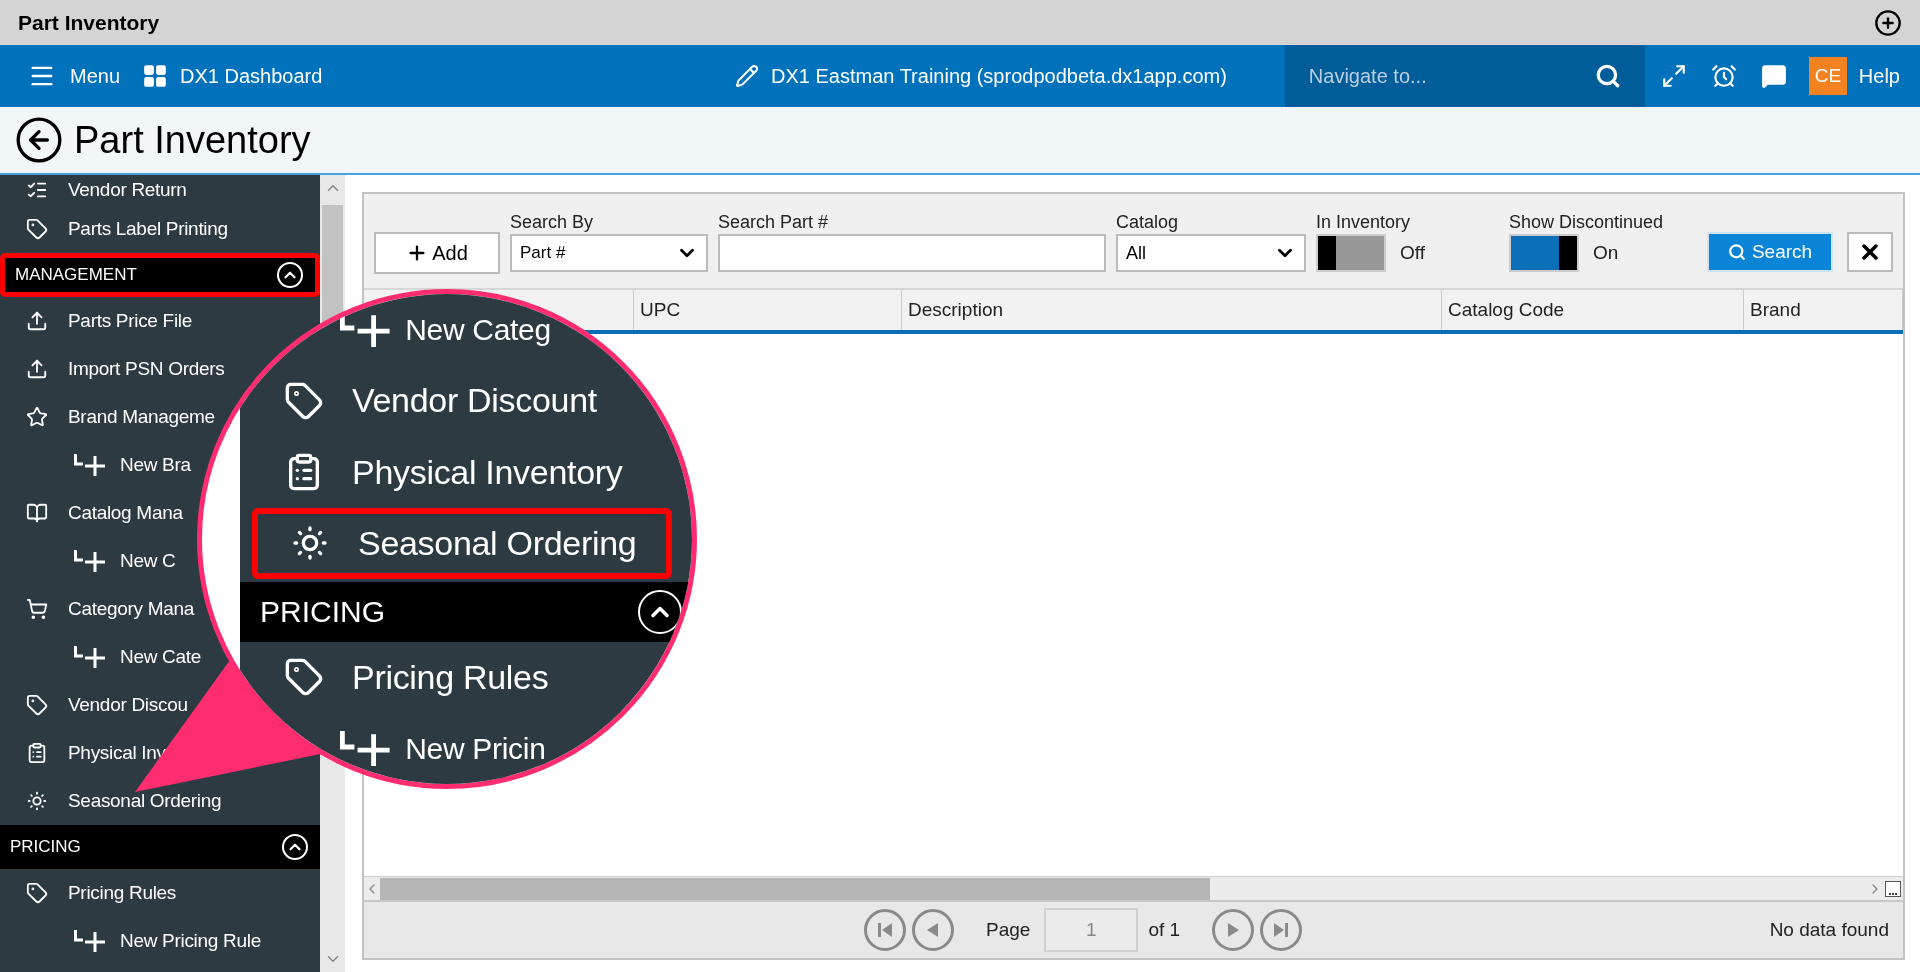 This screenshot has height=972, width=1920. What do you see at coordinates (95, 465) in the screenshot?
I see `sidebar-item: New Bra` at bounding box center [95, 465].